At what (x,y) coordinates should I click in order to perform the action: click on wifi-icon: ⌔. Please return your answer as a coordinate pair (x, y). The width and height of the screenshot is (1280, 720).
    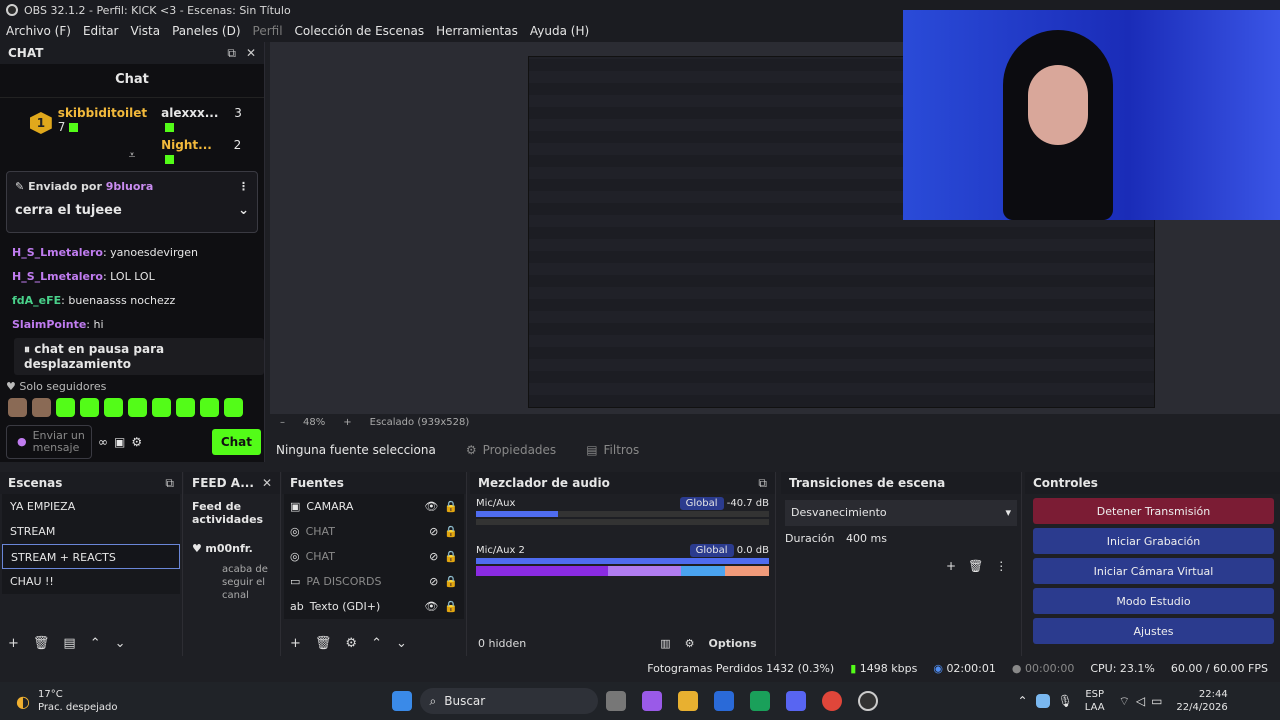
    Looking at the image, I should click on (1124, 701).